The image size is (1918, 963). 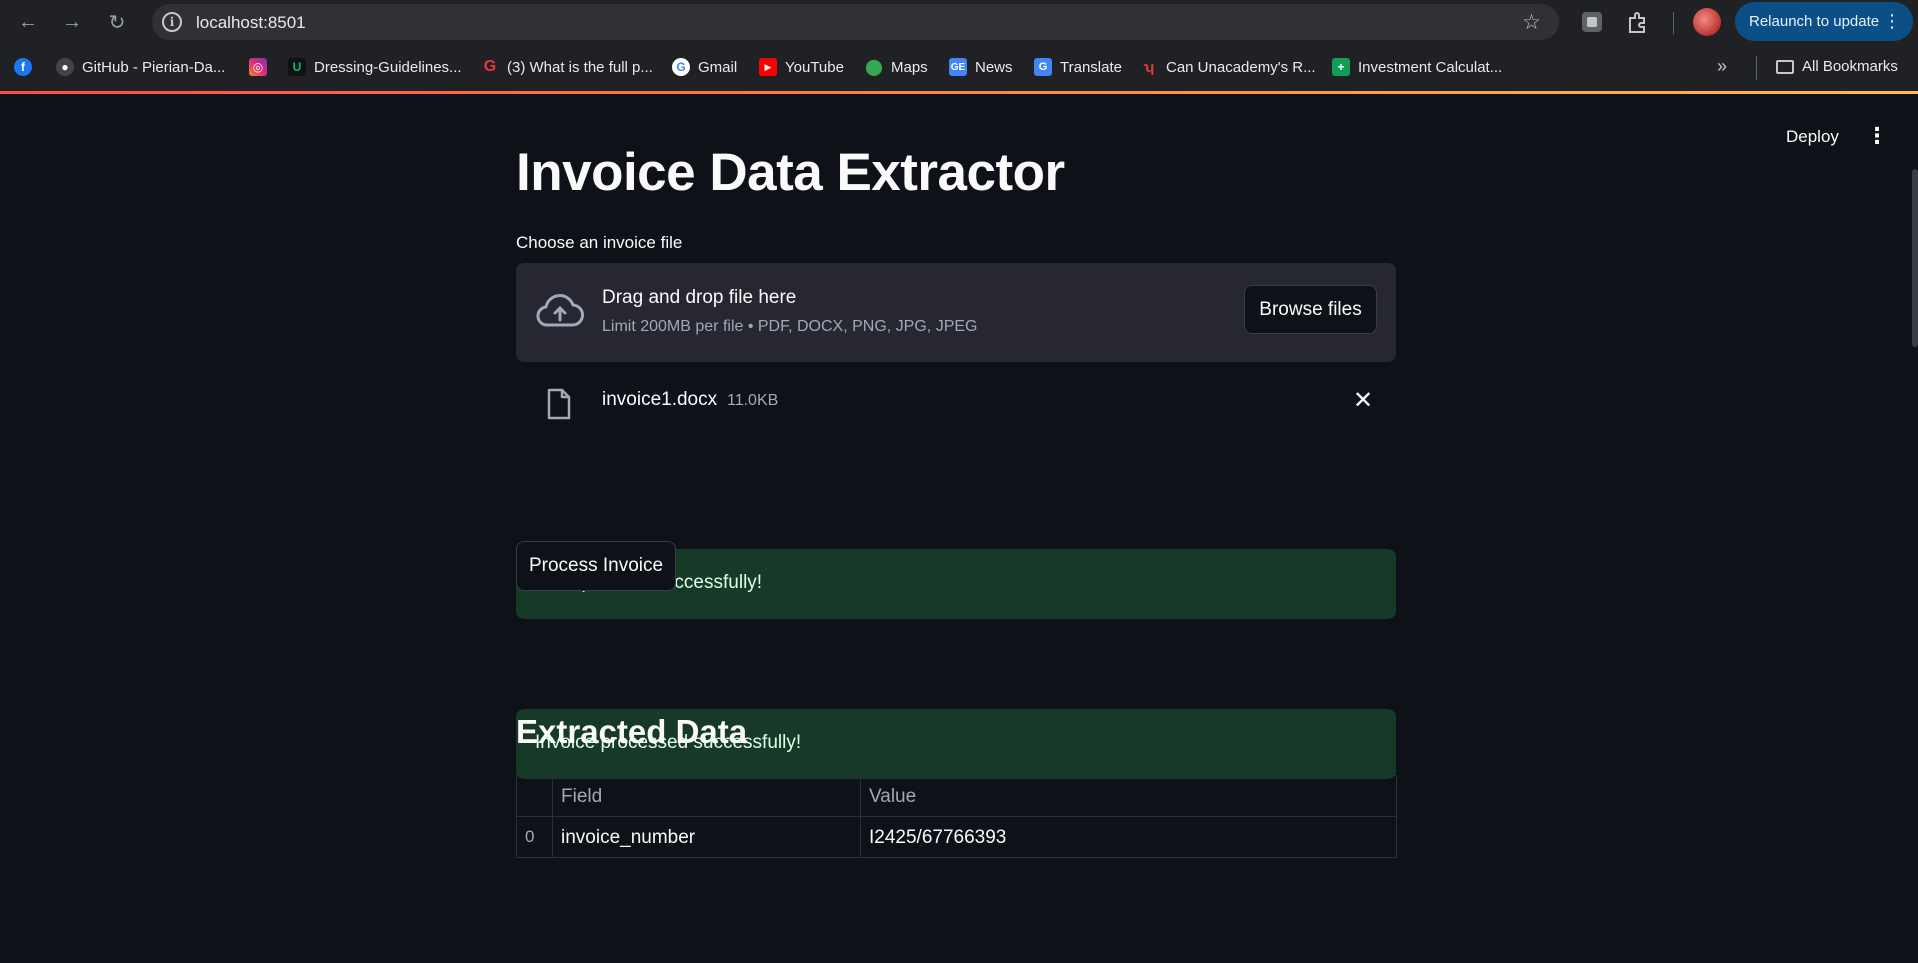 I want to click on youtube-icon: ▶, so click(x=768, y=67).